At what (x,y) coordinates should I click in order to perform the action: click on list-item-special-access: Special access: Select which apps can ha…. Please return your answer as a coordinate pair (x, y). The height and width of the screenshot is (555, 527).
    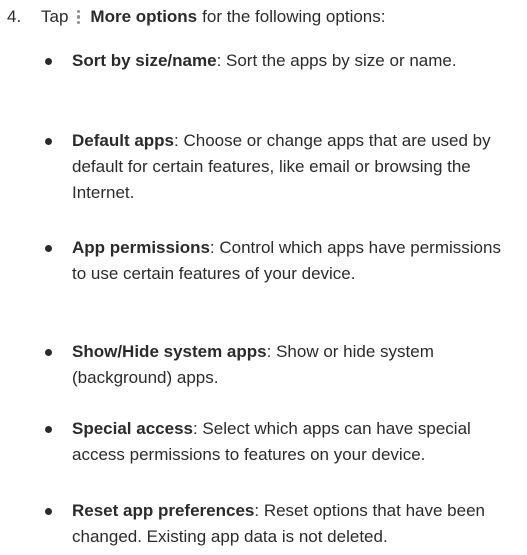
    Looking at the image, I should click on (278, 442).